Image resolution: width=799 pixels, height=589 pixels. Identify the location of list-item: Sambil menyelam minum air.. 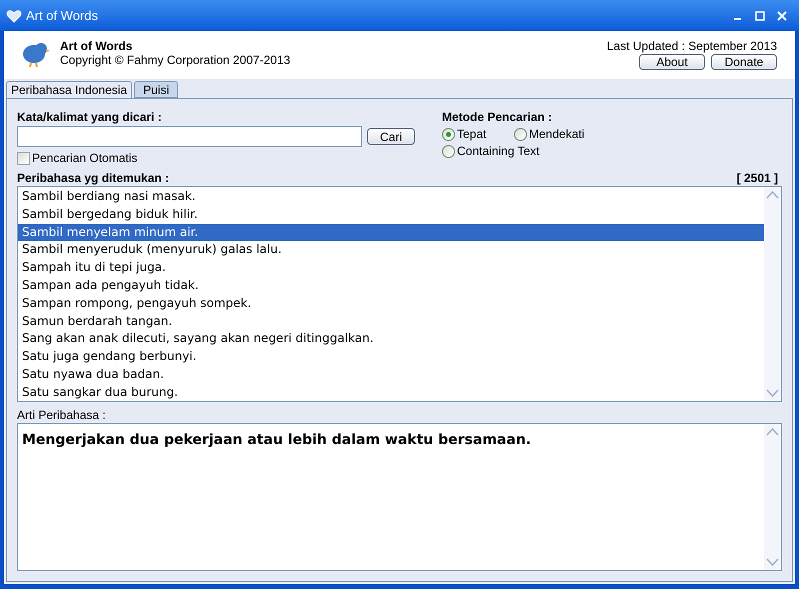
(391, 233).